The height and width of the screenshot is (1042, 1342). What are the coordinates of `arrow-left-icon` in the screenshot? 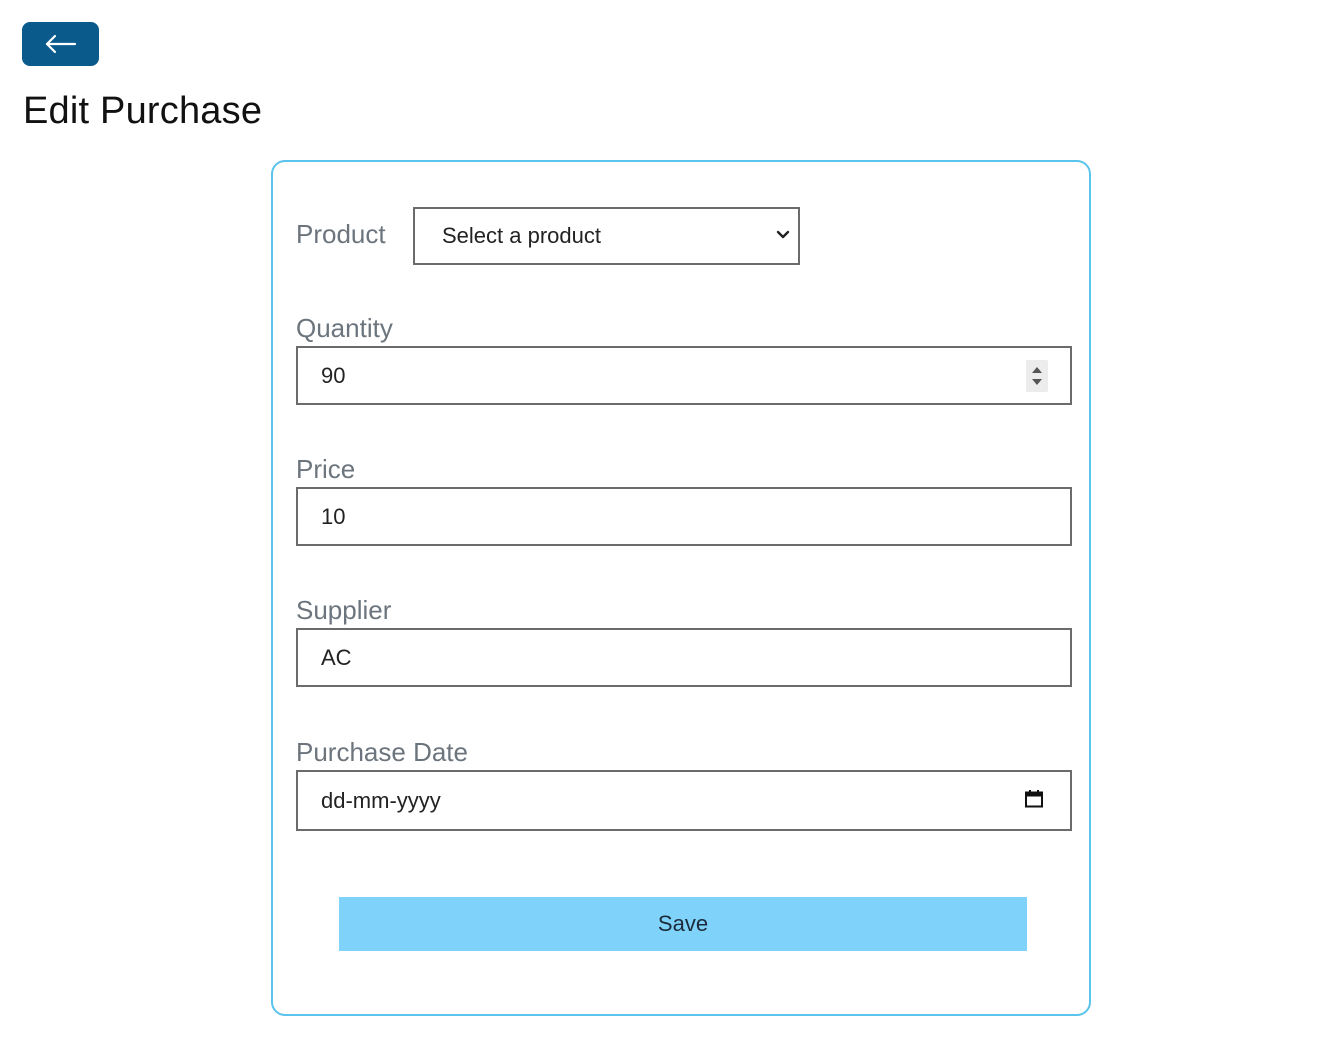 It's located at (61, 44).